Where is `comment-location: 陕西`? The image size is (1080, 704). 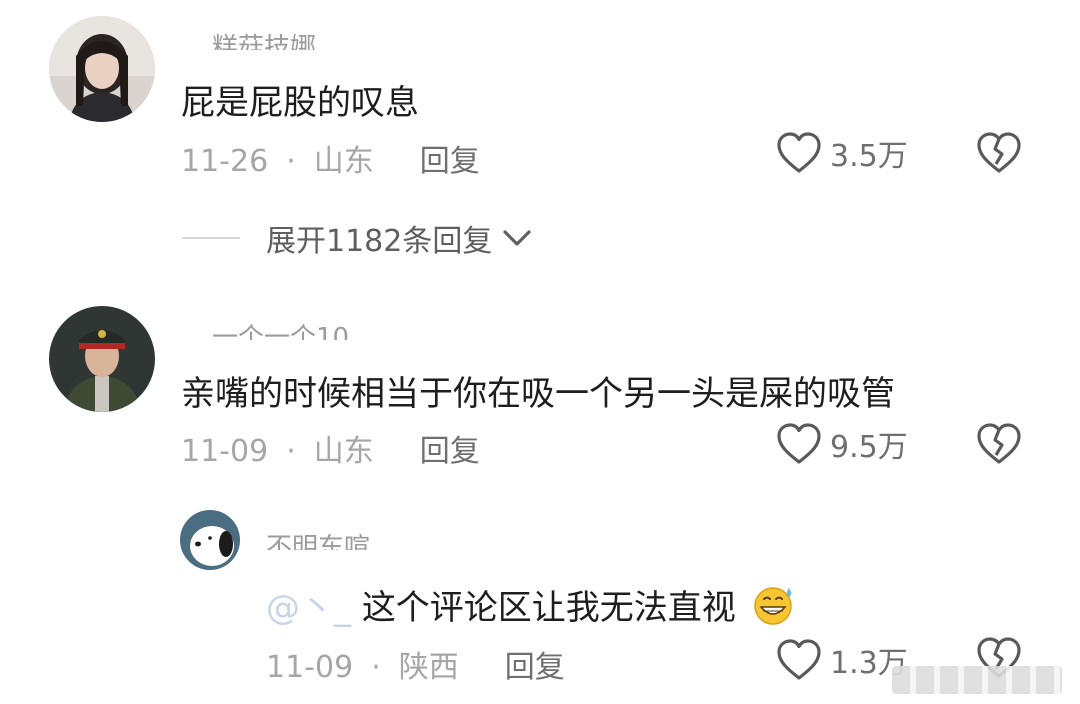
comment-location: 陕西 is located at coordinates (428, 667).